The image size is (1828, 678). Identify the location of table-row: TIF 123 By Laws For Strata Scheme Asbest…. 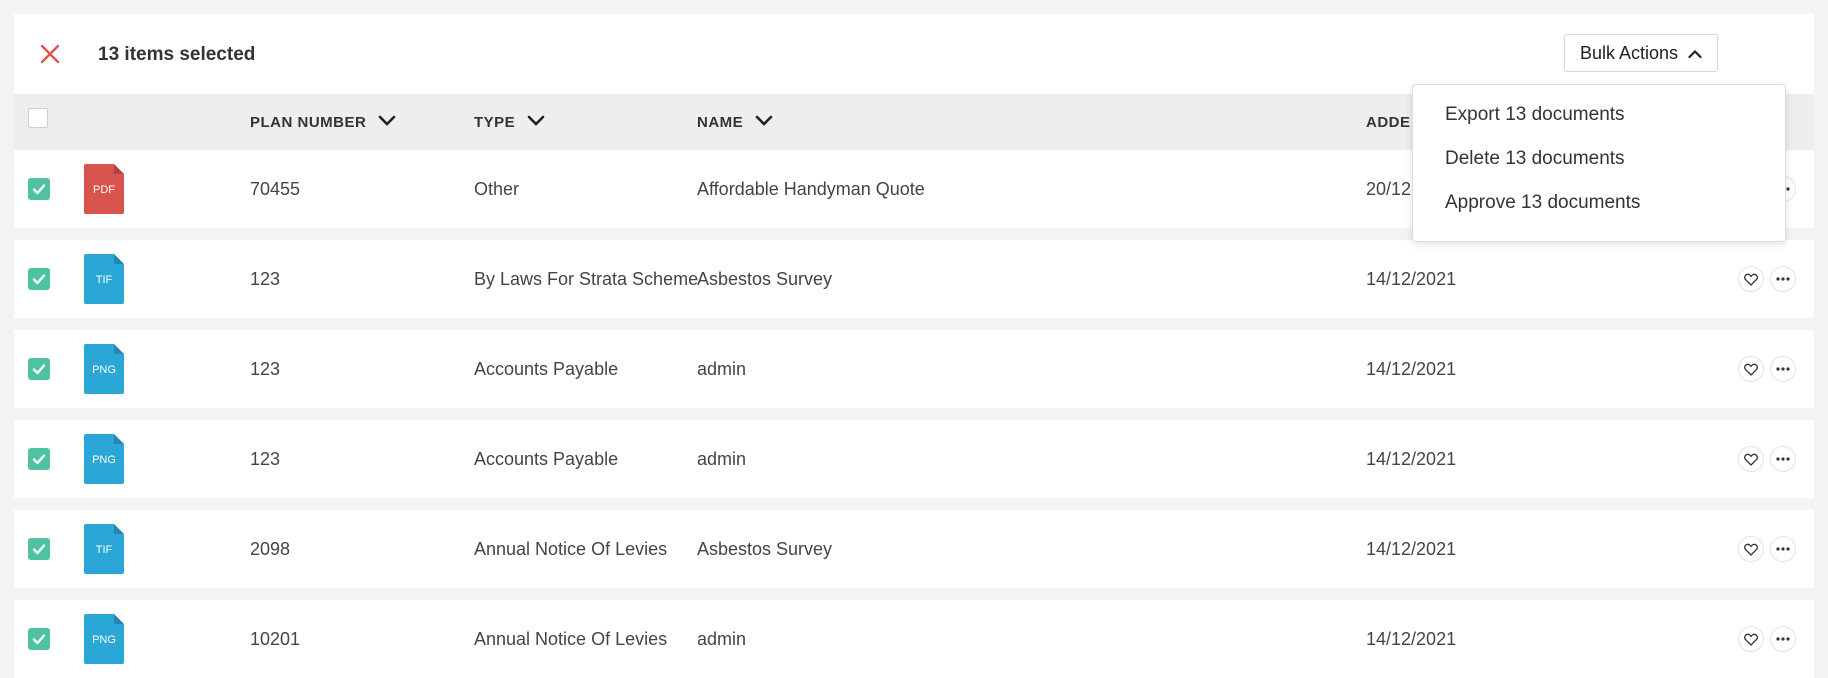
(914, 279).